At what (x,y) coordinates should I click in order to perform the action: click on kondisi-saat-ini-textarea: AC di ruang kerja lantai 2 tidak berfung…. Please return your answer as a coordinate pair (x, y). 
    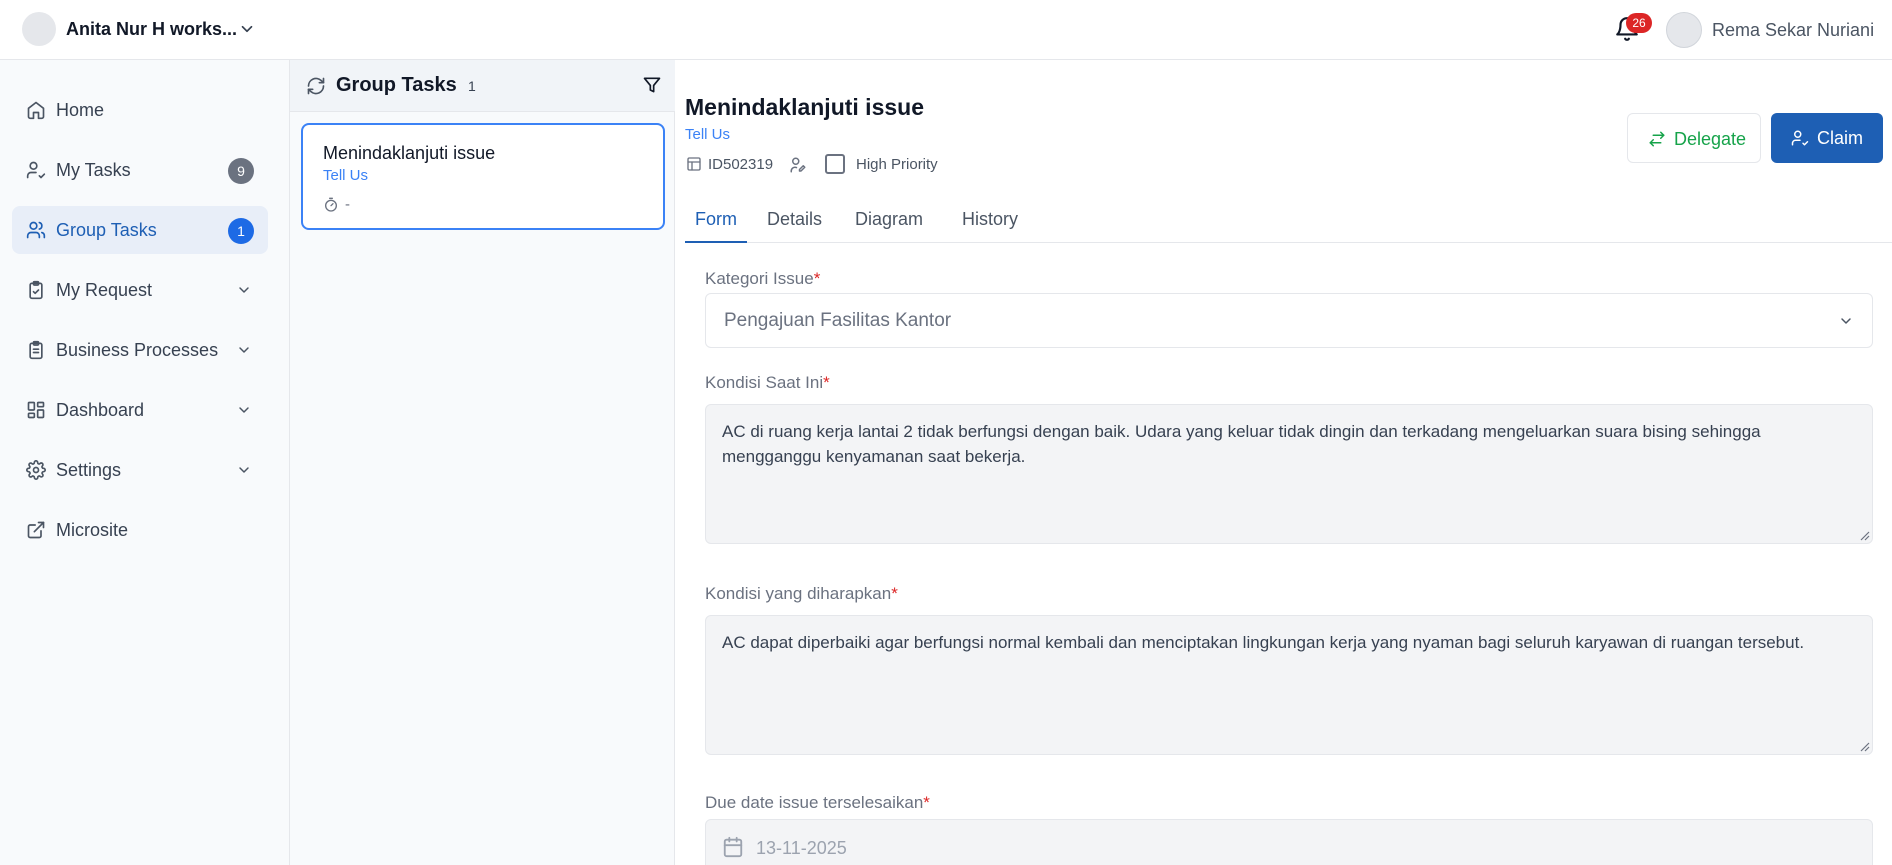
    Looking at the image, I should click on (1289, 474).